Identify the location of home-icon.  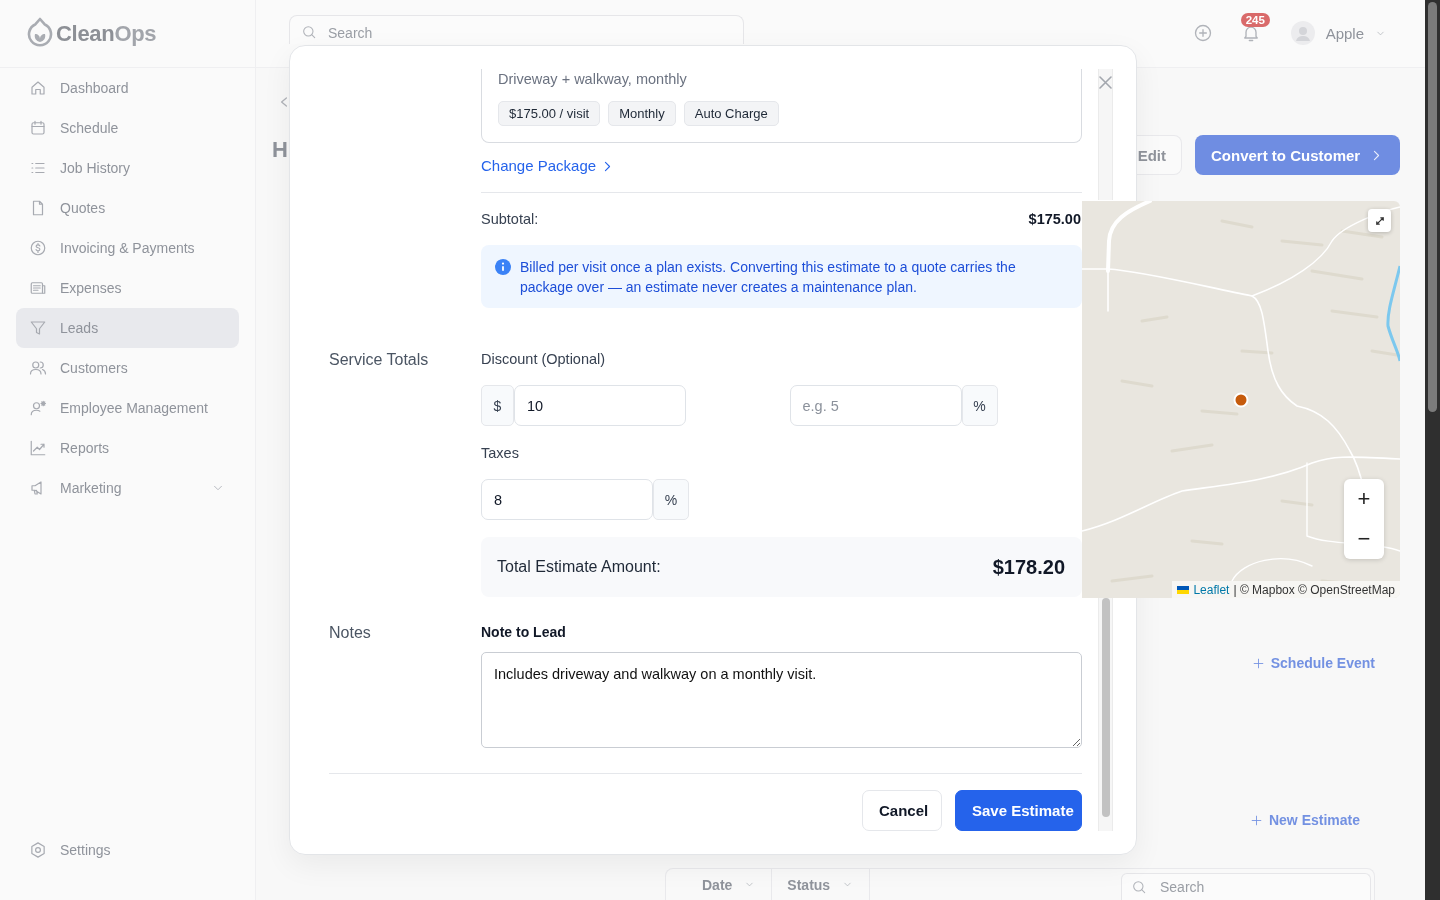
(38, 88).